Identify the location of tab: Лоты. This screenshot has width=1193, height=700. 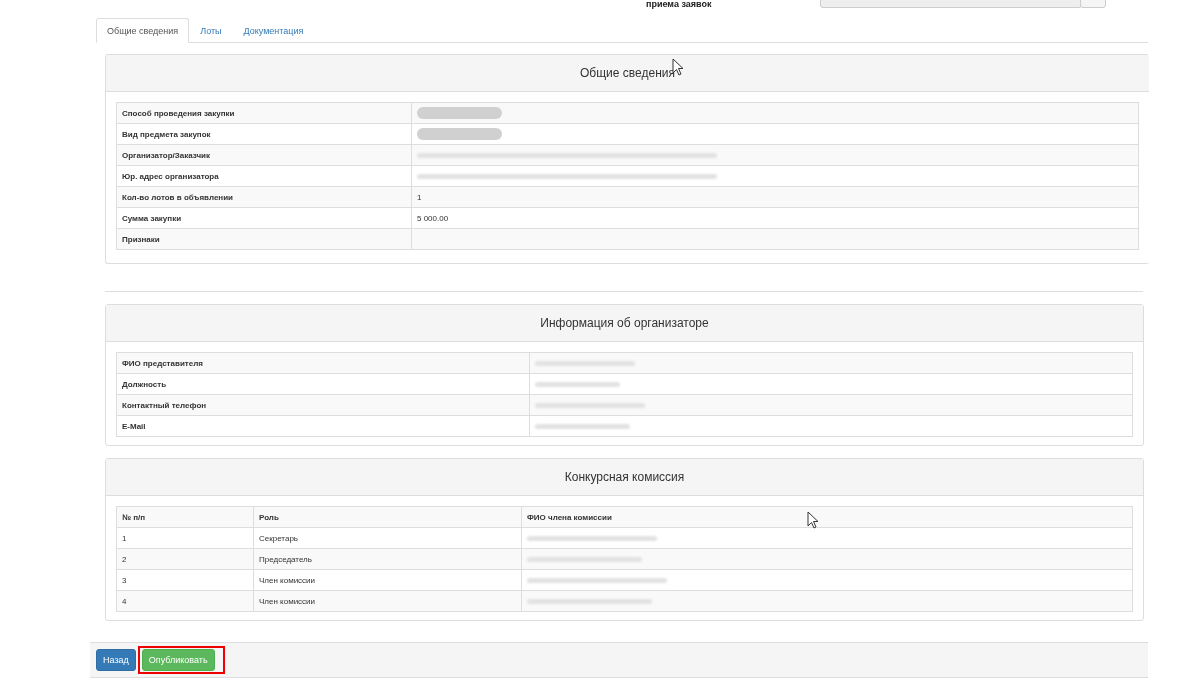
(211, 30).